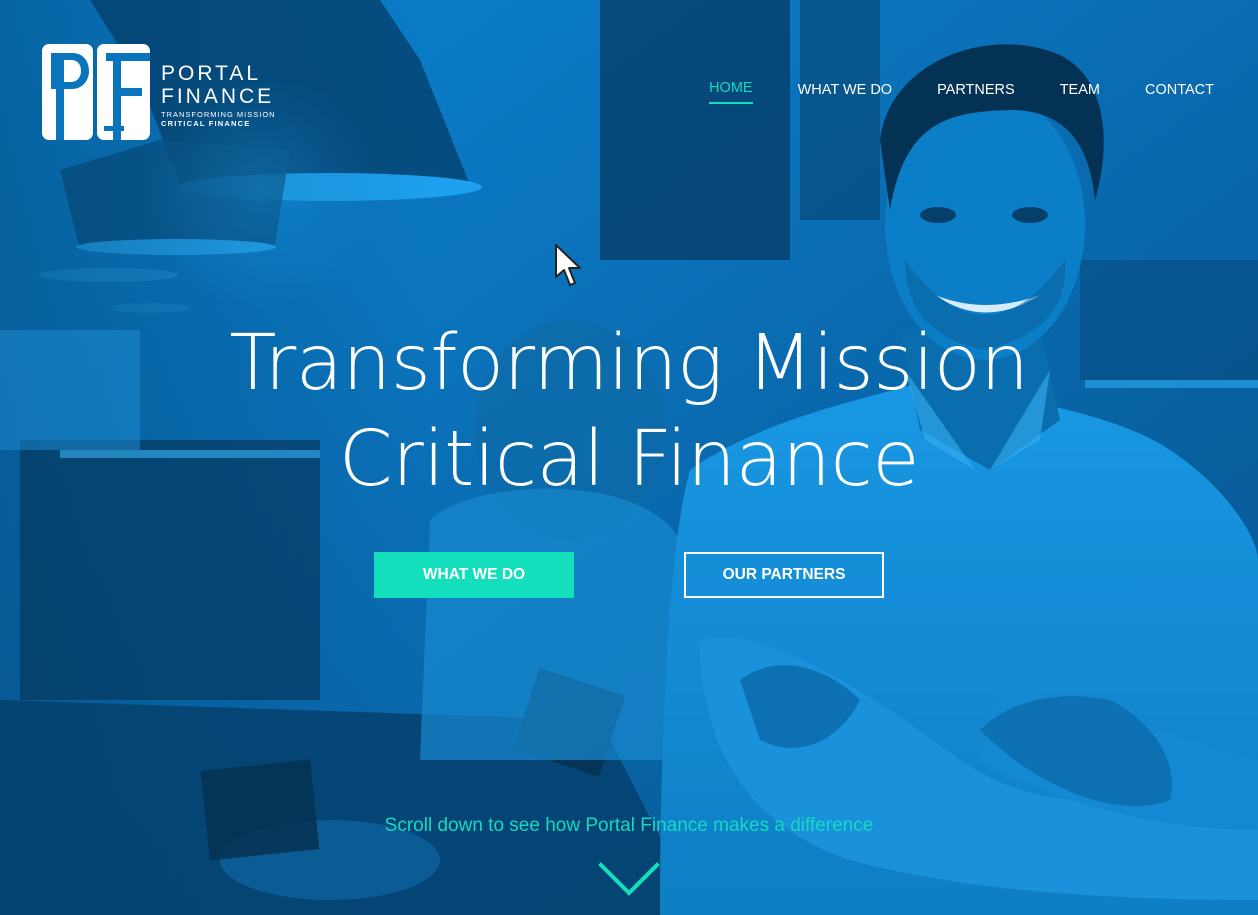 This screenshot has width=1258, height=915. I want to click on our-partners-button: OUR PARTNERS, so click(784, 575).